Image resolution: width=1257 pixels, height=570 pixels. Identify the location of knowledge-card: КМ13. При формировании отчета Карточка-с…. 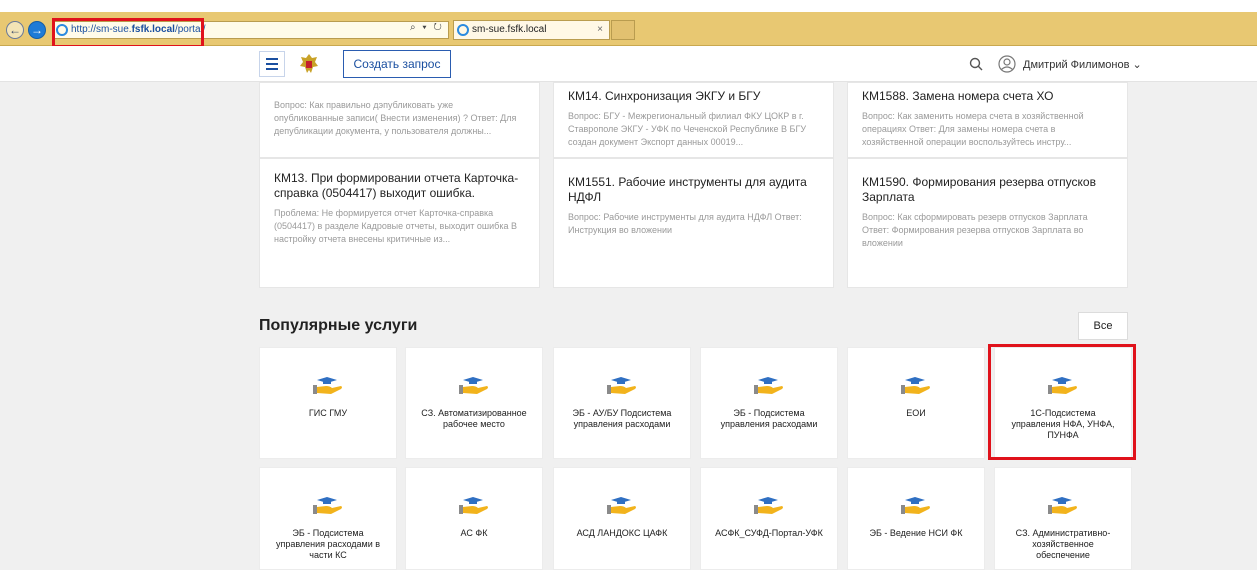
(399, 223).